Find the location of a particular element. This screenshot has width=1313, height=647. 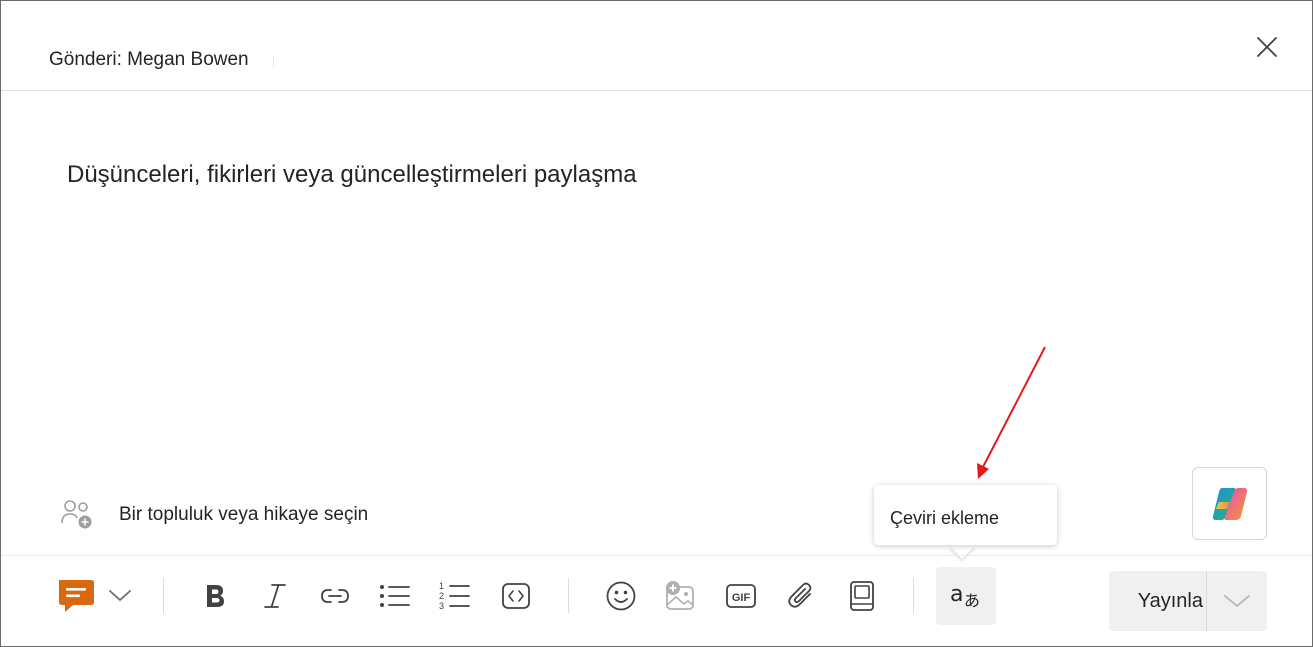

attach-button is located at coordinates (801, 596).